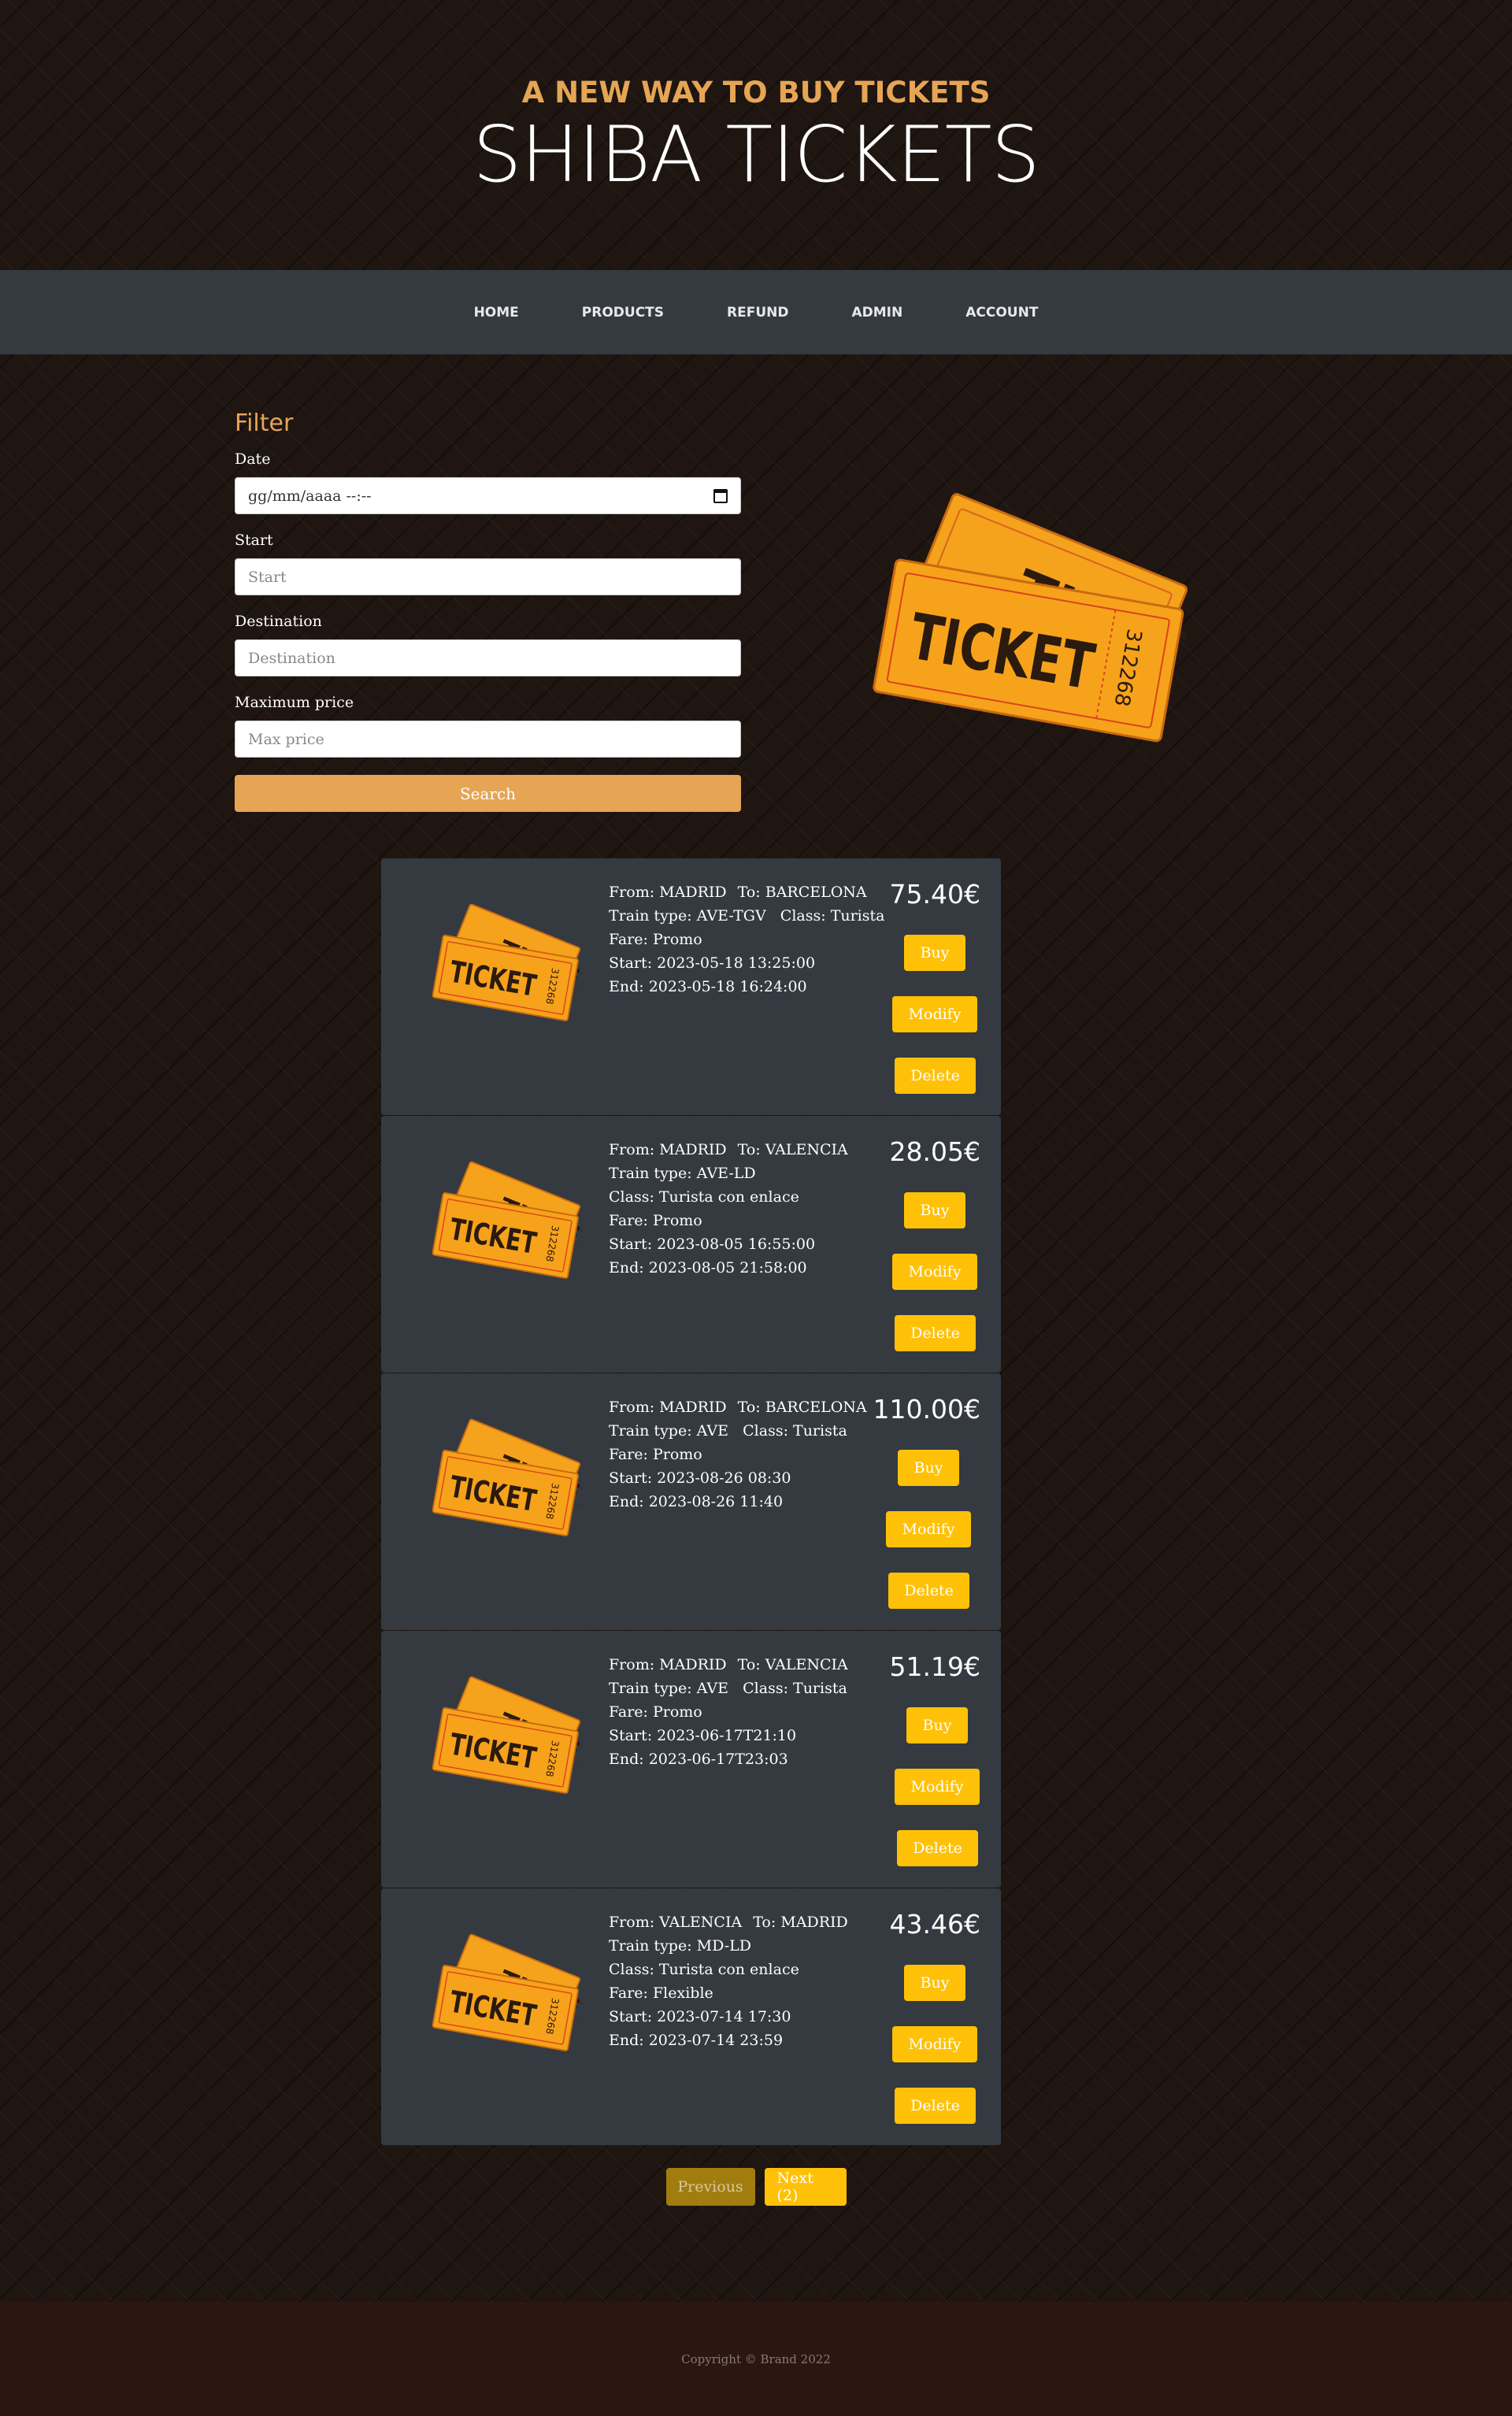 This screenshot has width=1512, height=2416. Describe the element at coordinates (747, 916) in the screenshot. I see `ticket-detail: Train type: AVE-TGV Class: Turista` at that location.